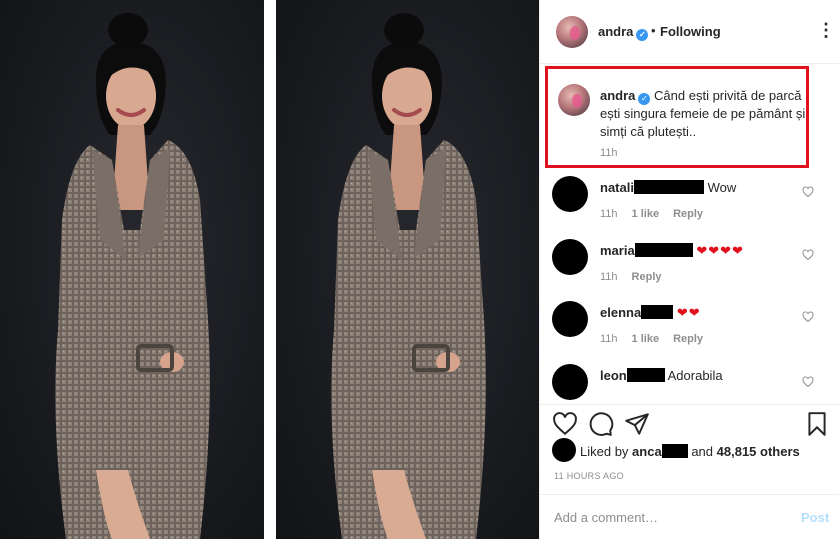 The image size is (839, 539). Describe the element at coordinates (689, 516) in the screenshot. I see `add-comment-bar: Add a comment… Post` at that location.